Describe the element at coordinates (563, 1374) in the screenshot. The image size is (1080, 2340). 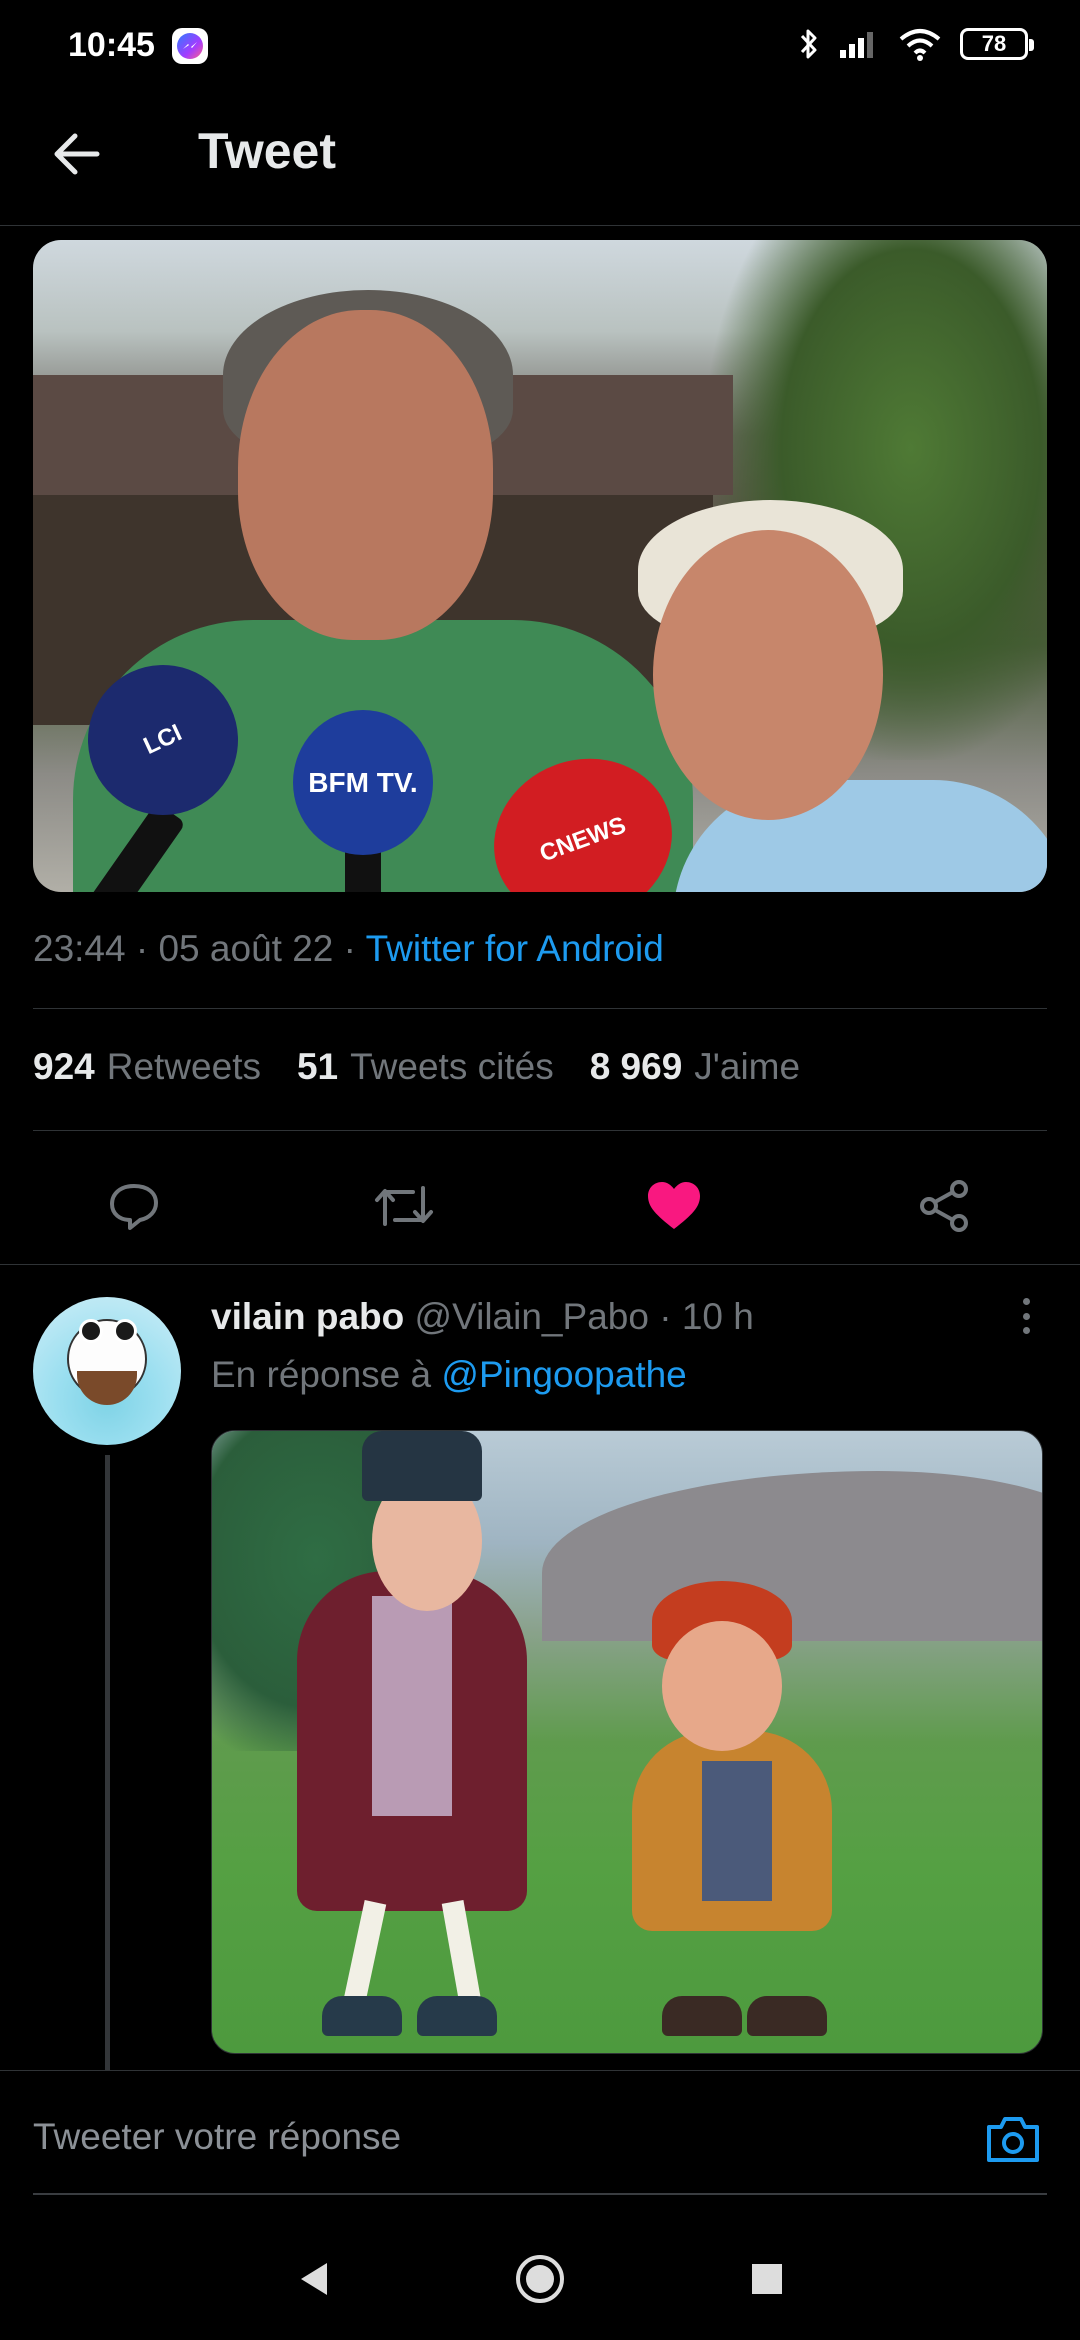
I see `reply-mention-link: @Pingoopathe` at that location.